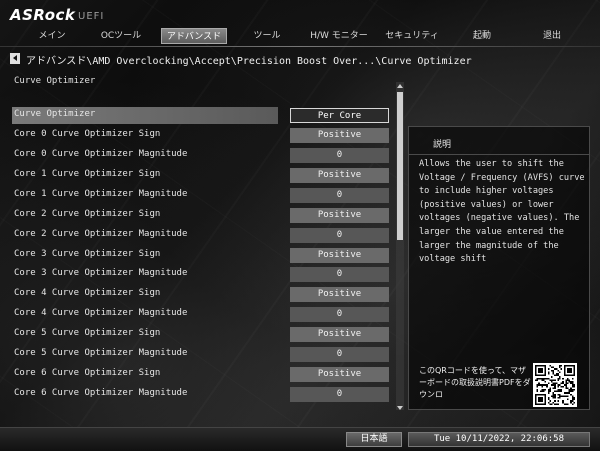 The image size is (600, 451). Describe the element at coordinates (555, 385) in the screenshot. I see `qr-code-icon` at that location.